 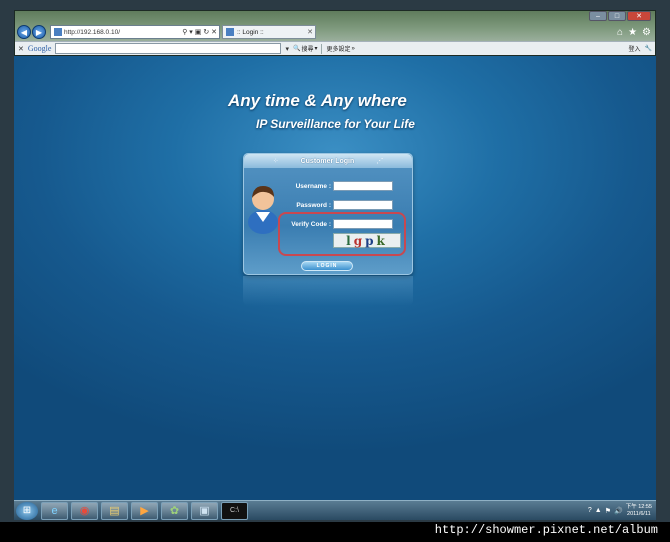 I want to click on page-headline: Any time & Any where, so click(x=317, y=100).